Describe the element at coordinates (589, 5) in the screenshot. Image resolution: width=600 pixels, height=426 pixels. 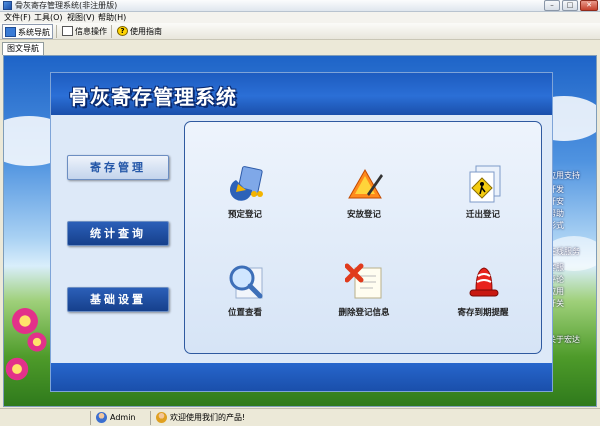
I see `close-button: ✕` at that location.